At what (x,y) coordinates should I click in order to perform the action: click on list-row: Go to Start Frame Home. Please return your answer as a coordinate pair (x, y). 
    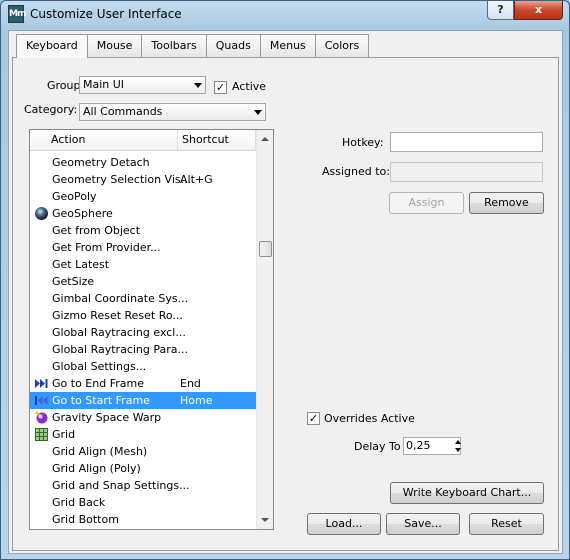
    Looking at the image, I should click on (143, 400).